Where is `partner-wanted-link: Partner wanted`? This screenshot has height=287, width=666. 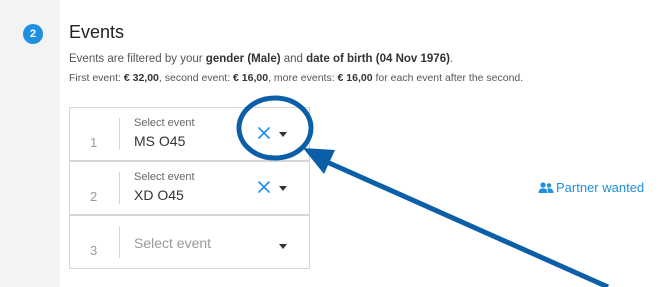
partner-wanted-link: Partner wanted is located at coordinates (591, 187).